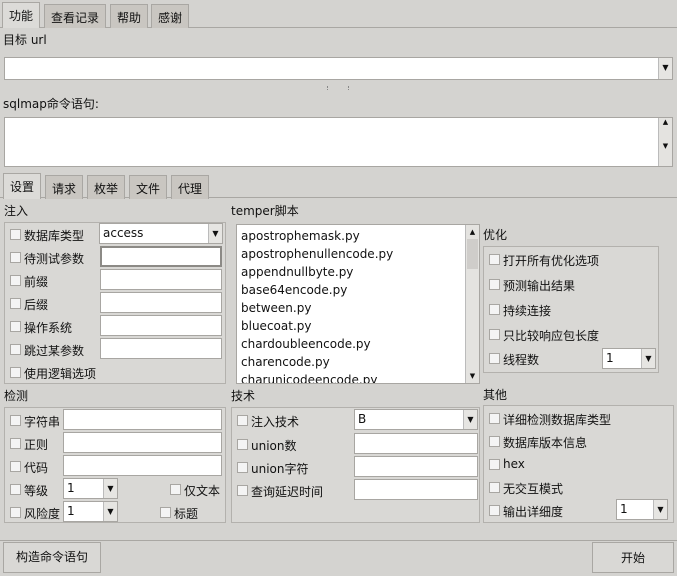 The image size is (677, 576). I want to click on tab-file: 文件, so click(148, 187).